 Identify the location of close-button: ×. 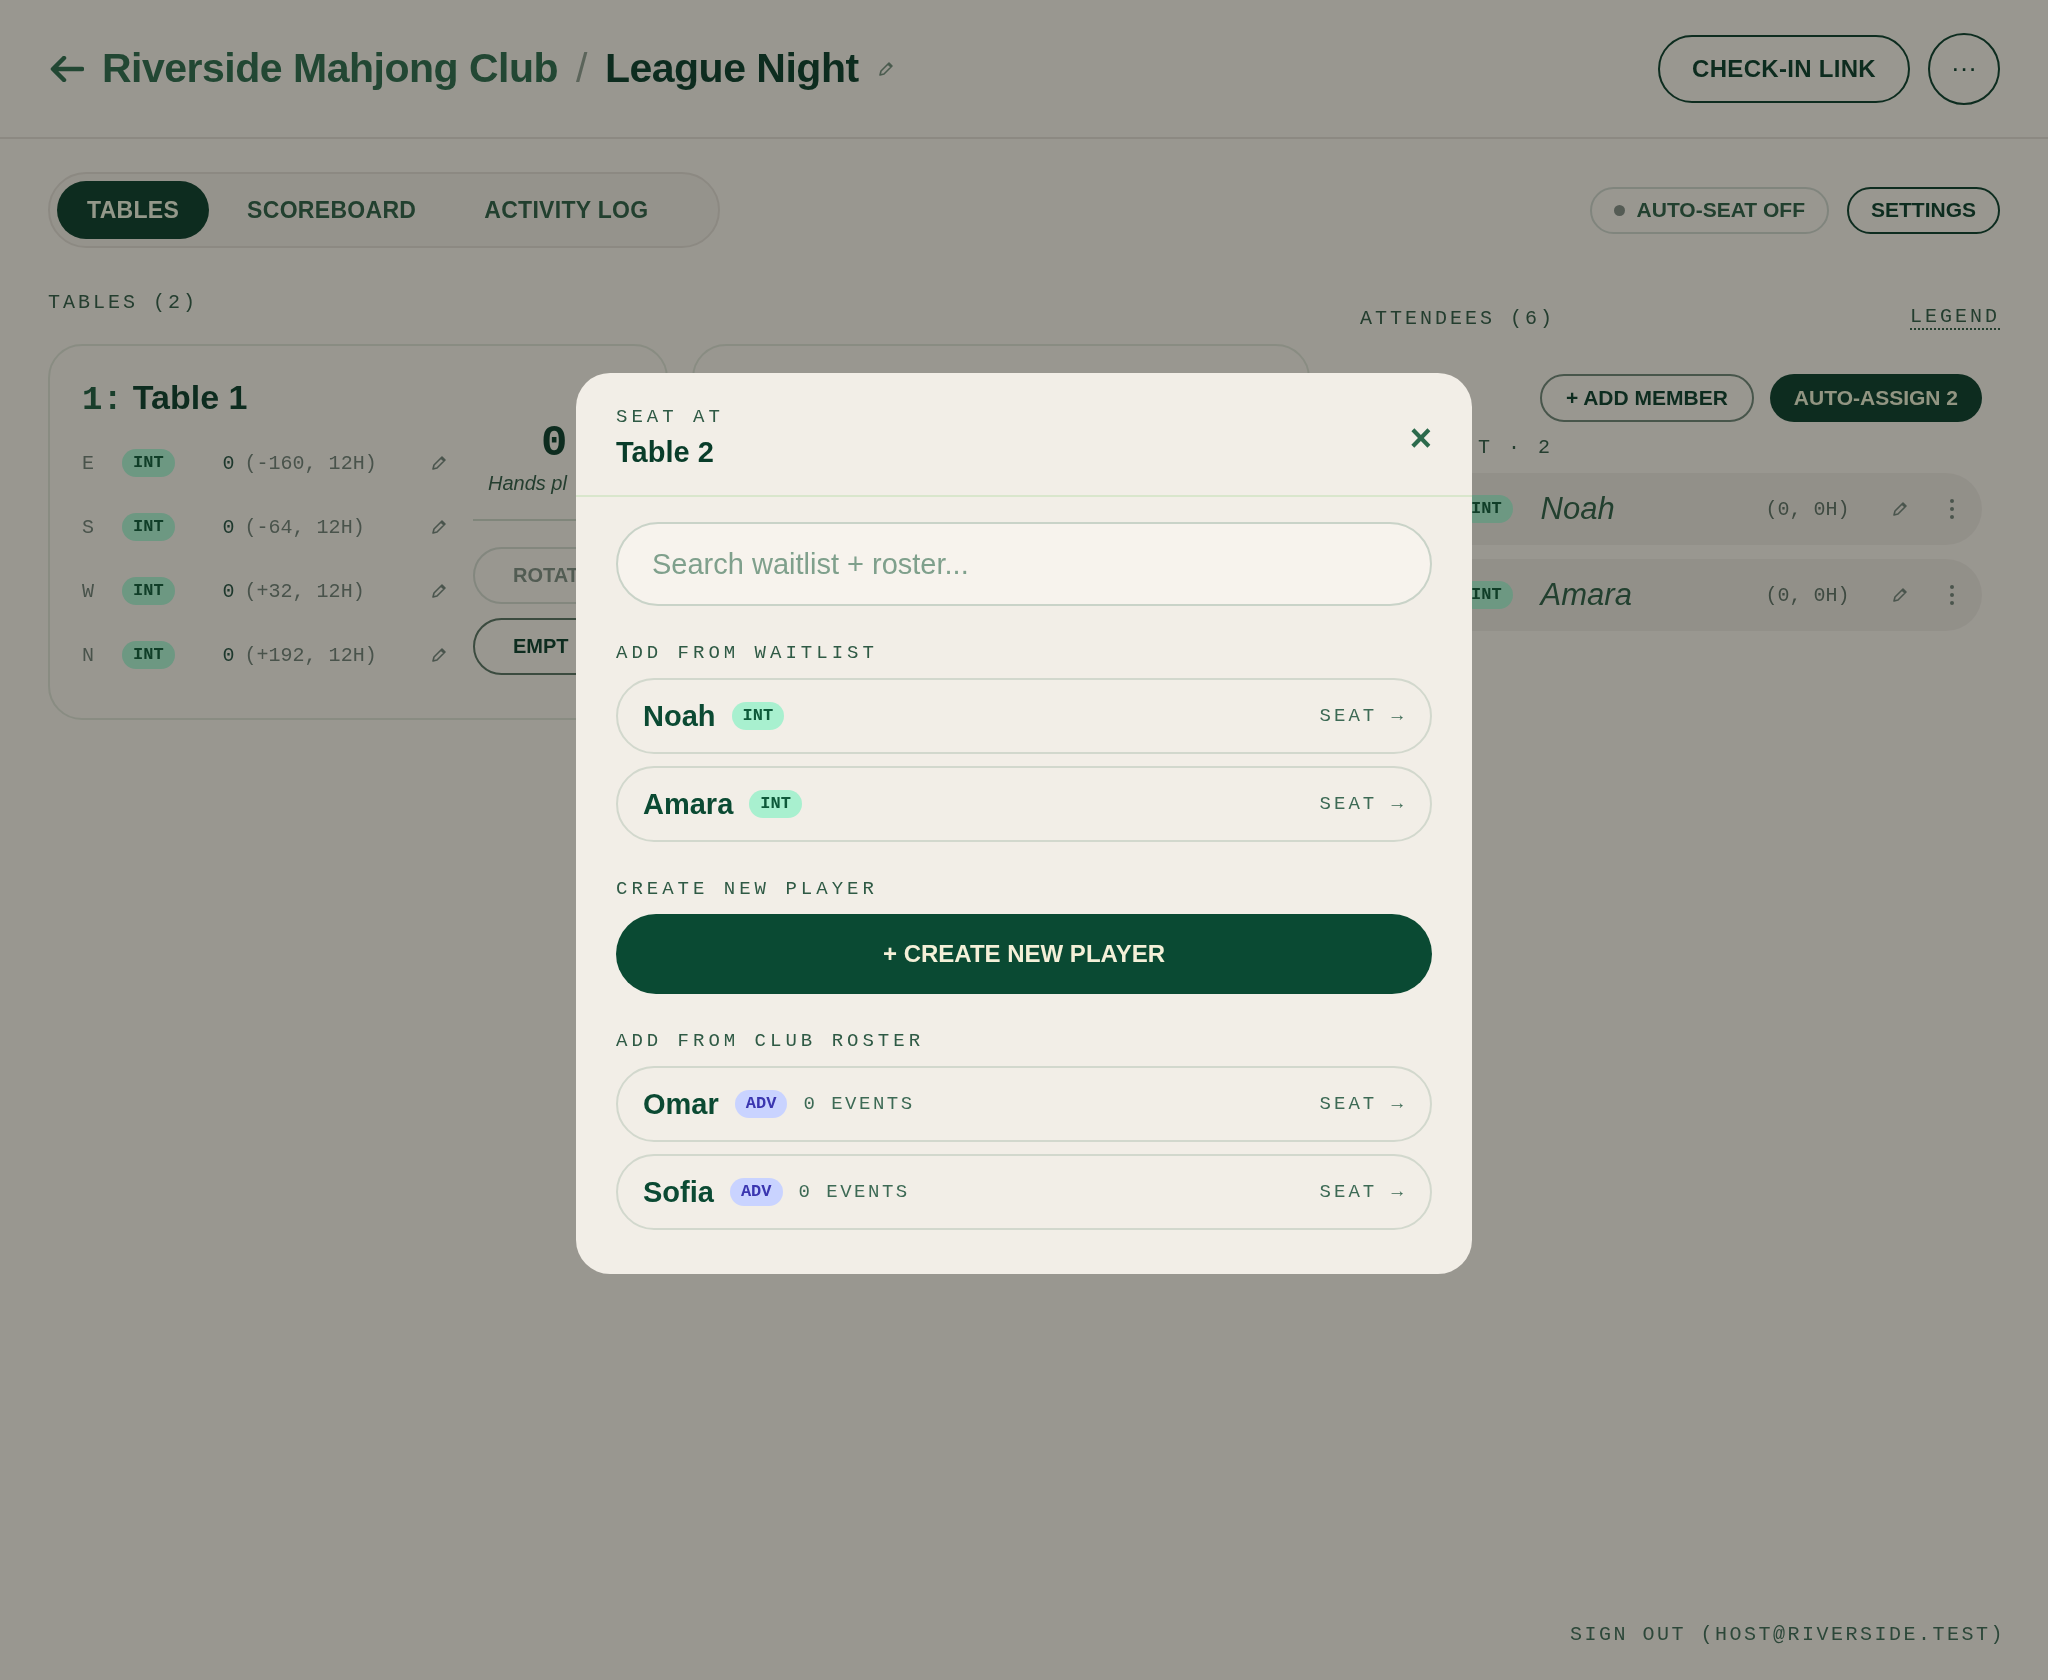
(1420, 437).